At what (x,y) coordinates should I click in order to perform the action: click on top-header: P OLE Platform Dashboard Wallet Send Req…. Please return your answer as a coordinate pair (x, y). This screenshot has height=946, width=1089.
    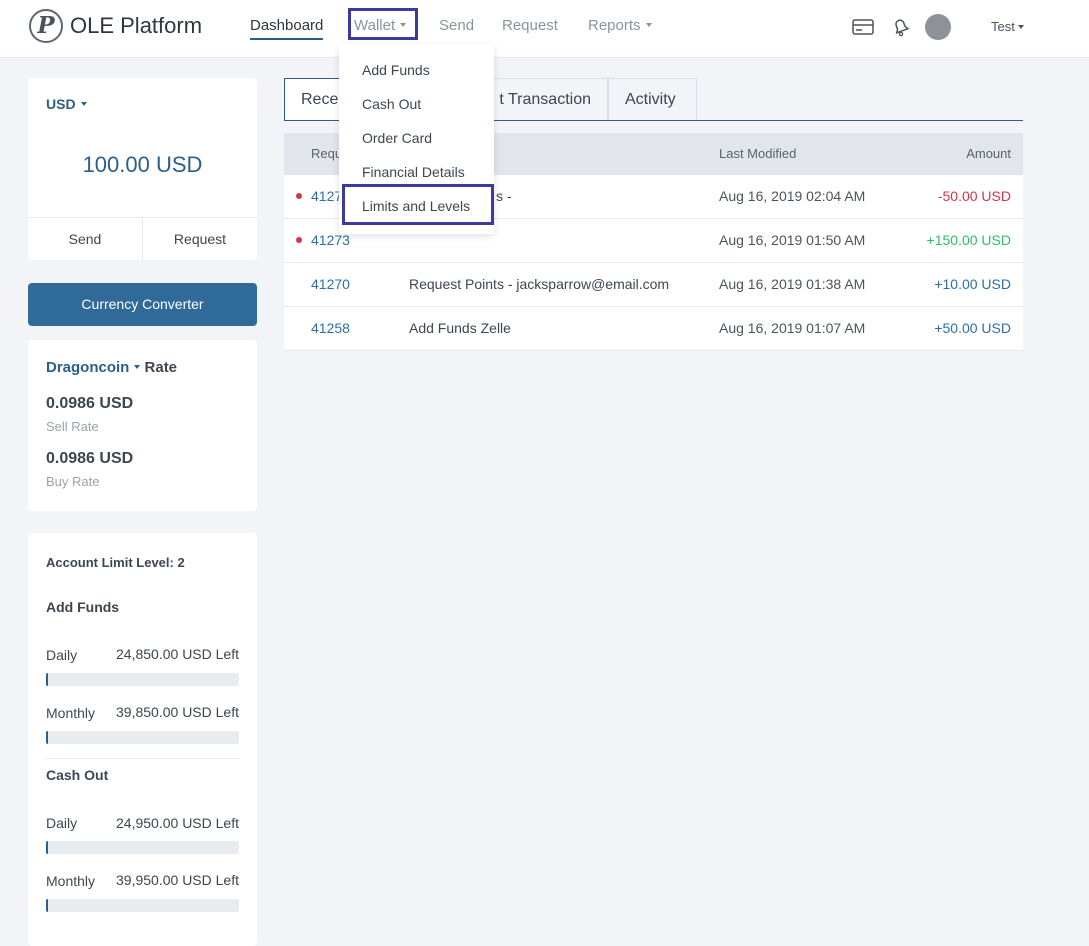
    Looking at the image, I should click on (544, 29).